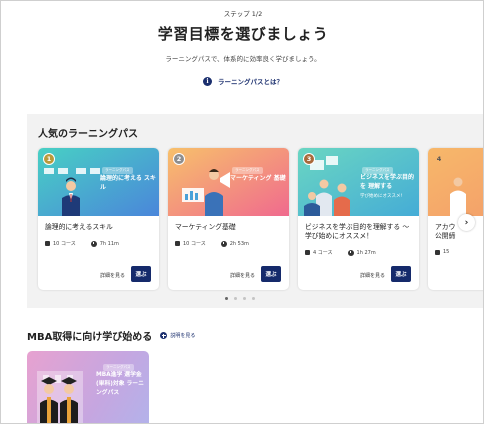  What do you see at coordinates (243, 34) in the screenshot?
I see `page-title: 学習目標を選びましょう` at bounding box center [243, 34].